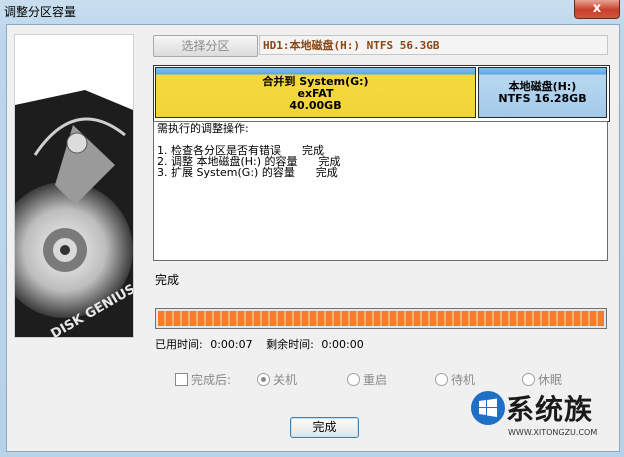  Describe the element at coordinates (247, 172) in the screenshot. I see `log-line: 3. 扩展 System(G:) 的容量 完成` at that location.